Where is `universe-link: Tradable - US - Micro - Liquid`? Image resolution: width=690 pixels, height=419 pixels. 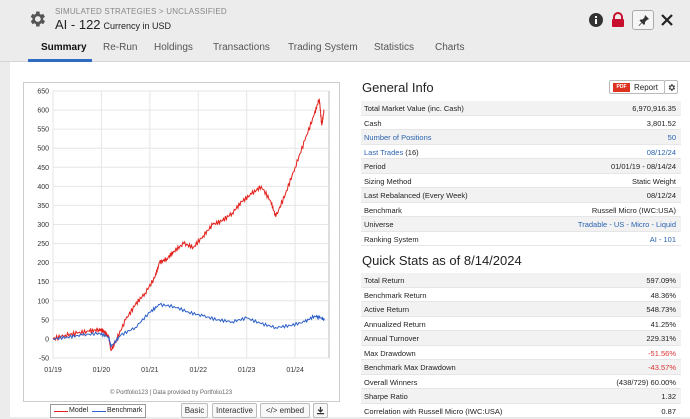 universe-link: Tradable - US - Micro - Liquid is located at coordinates (627, 224).